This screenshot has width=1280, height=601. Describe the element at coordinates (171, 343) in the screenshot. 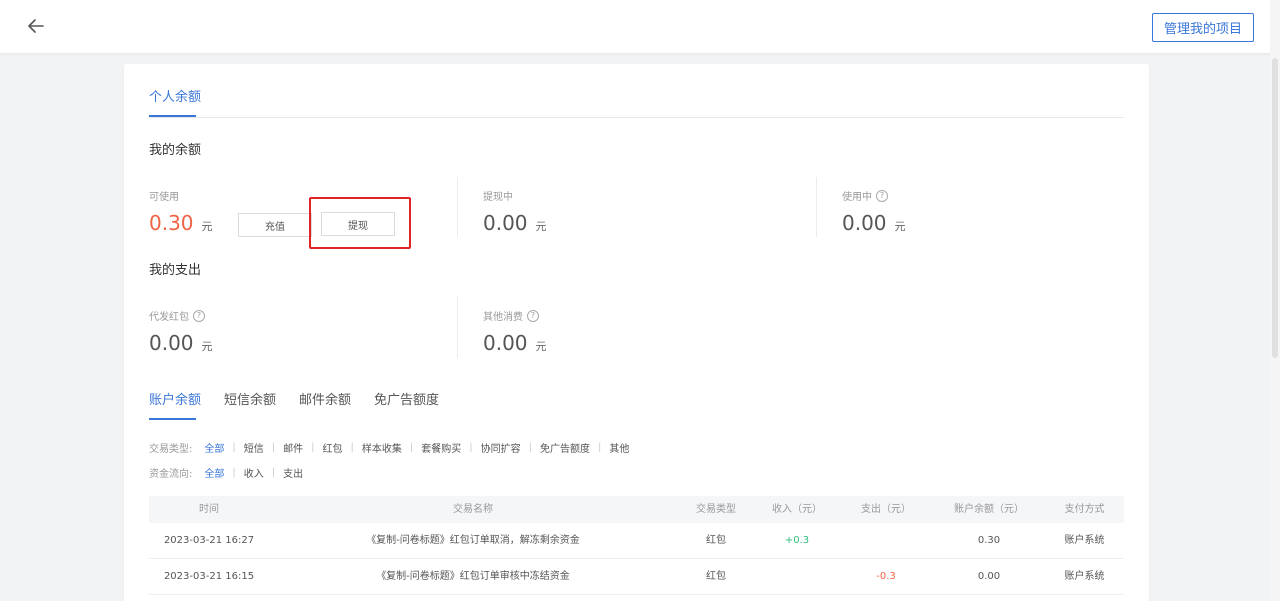

I see `red-packet-amount: 0.00` at that location.